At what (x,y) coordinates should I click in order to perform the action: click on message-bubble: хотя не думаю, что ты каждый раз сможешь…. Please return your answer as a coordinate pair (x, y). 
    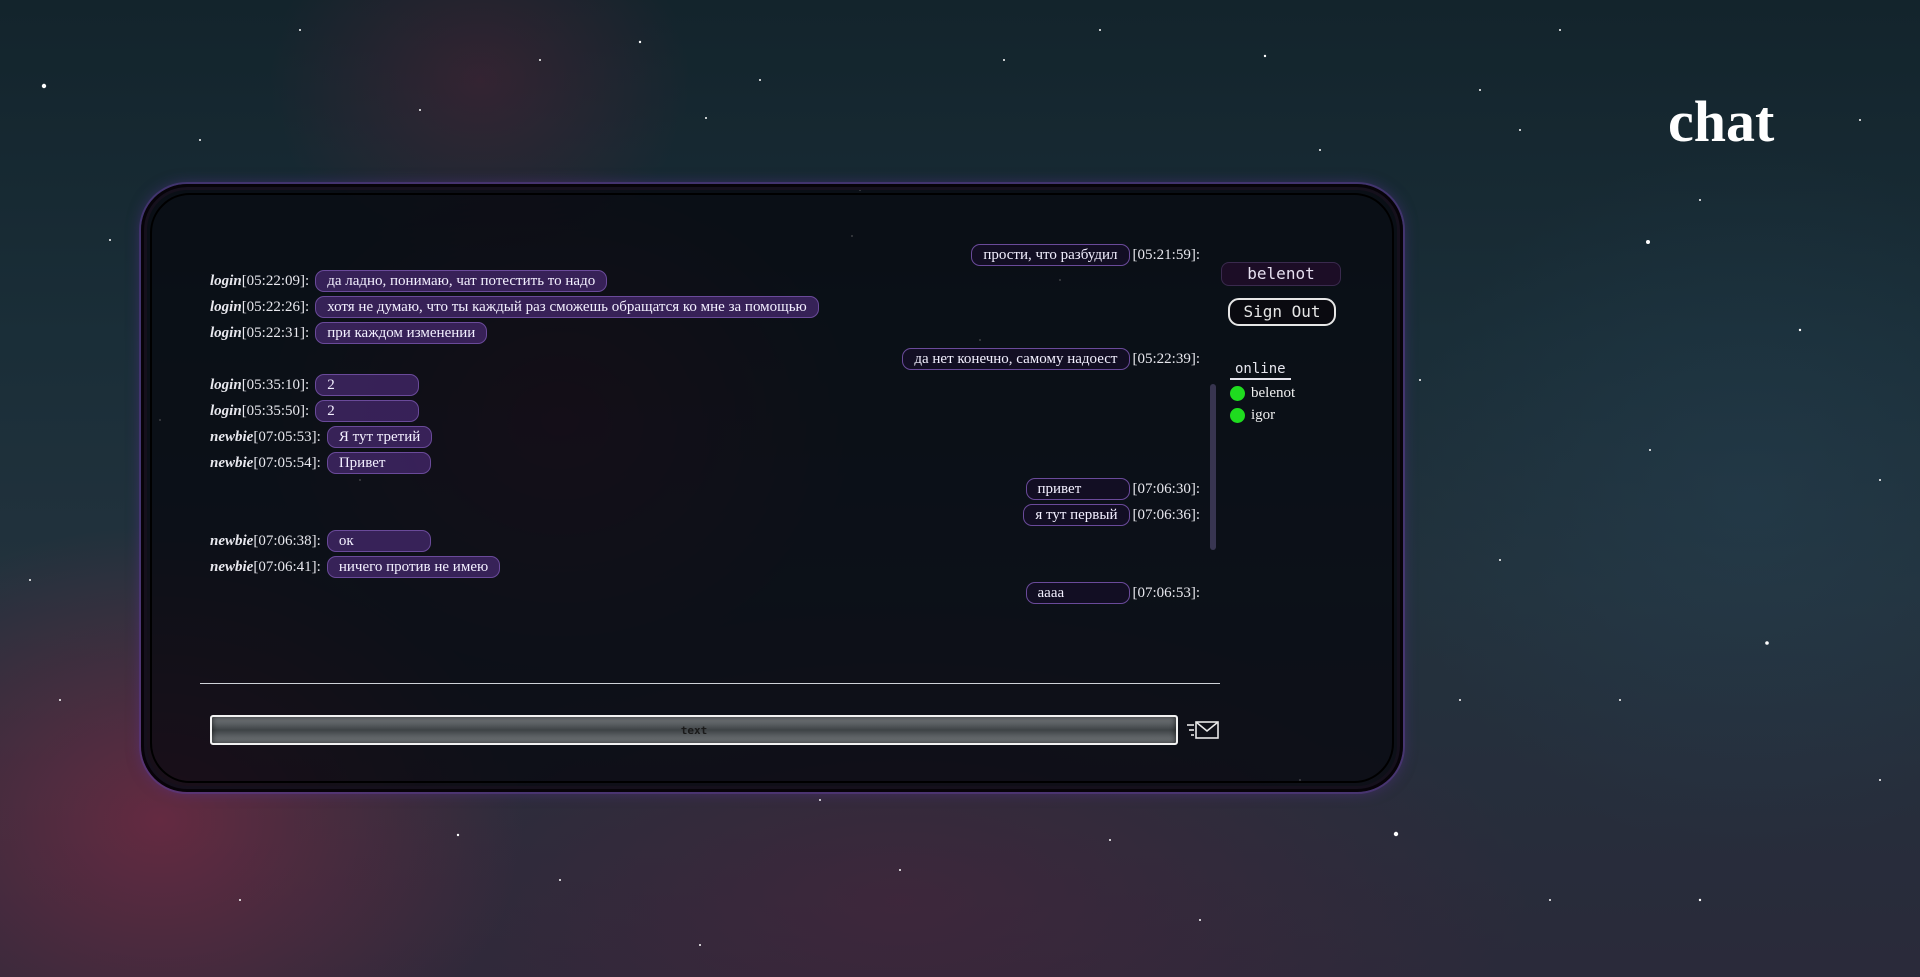
    Looking at the image, I should click on (567, 307).